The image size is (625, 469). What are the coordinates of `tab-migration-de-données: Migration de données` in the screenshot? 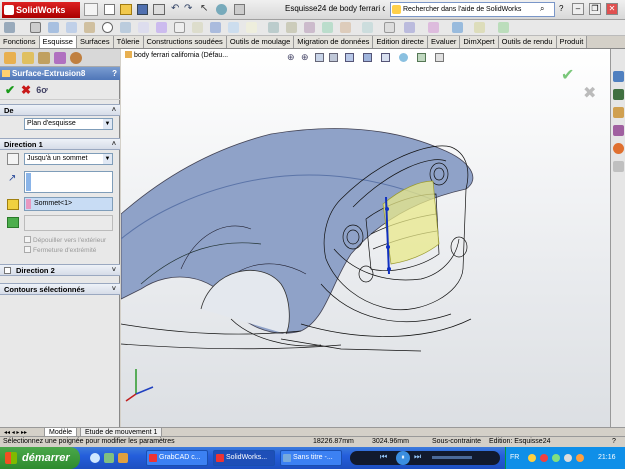 It's located at (334, 42).